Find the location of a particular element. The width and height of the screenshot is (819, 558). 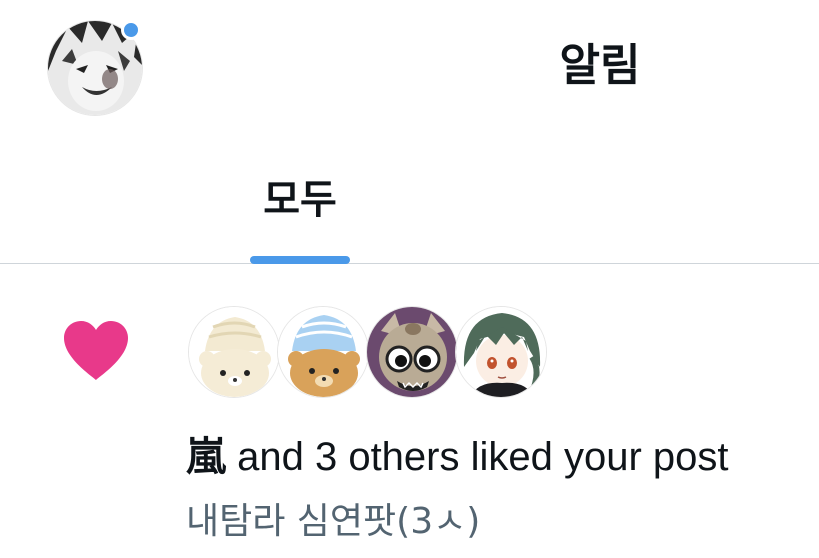

dog-cartoon-avatar-icon is located at coordinates (412, 352).